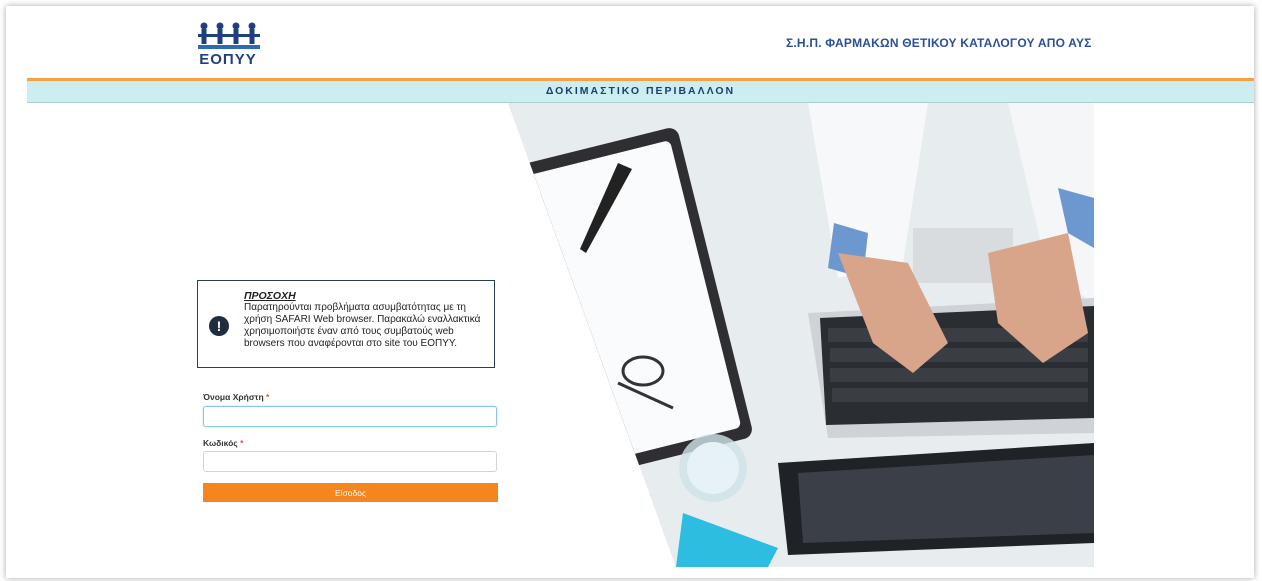 This screenshot has height=581, width=1262. Describe the element at coordinates (350, 416) in the screenshot. I see `username-input` at that location.